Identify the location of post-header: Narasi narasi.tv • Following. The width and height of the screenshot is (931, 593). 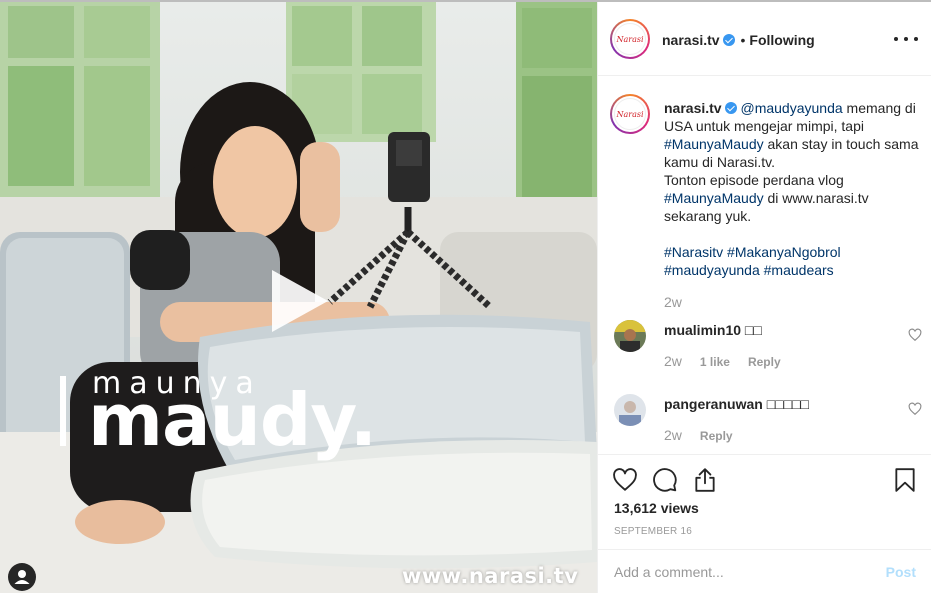
(764, 39).